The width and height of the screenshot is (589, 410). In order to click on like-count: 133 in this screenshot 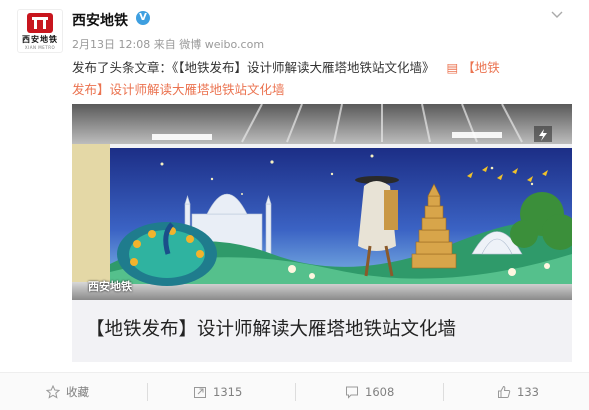, I will do `click(528, 392)`.